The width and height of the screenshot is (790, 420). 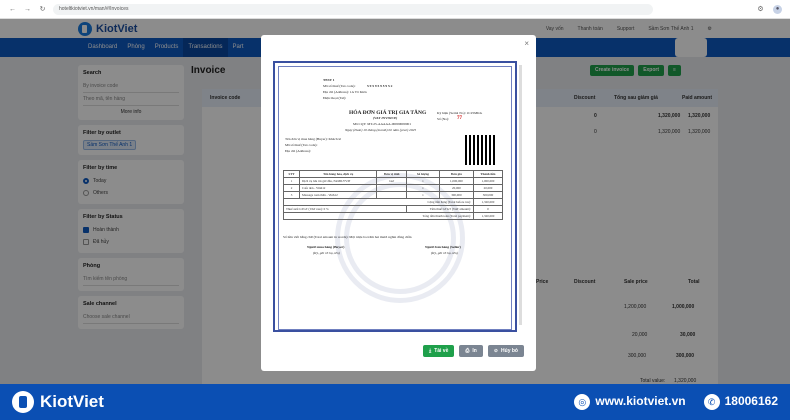 What do you see at coordinates (751, 400) in the screenshot?
I see `footer-phone-text: 18006162` at bounding box center [751, 400].